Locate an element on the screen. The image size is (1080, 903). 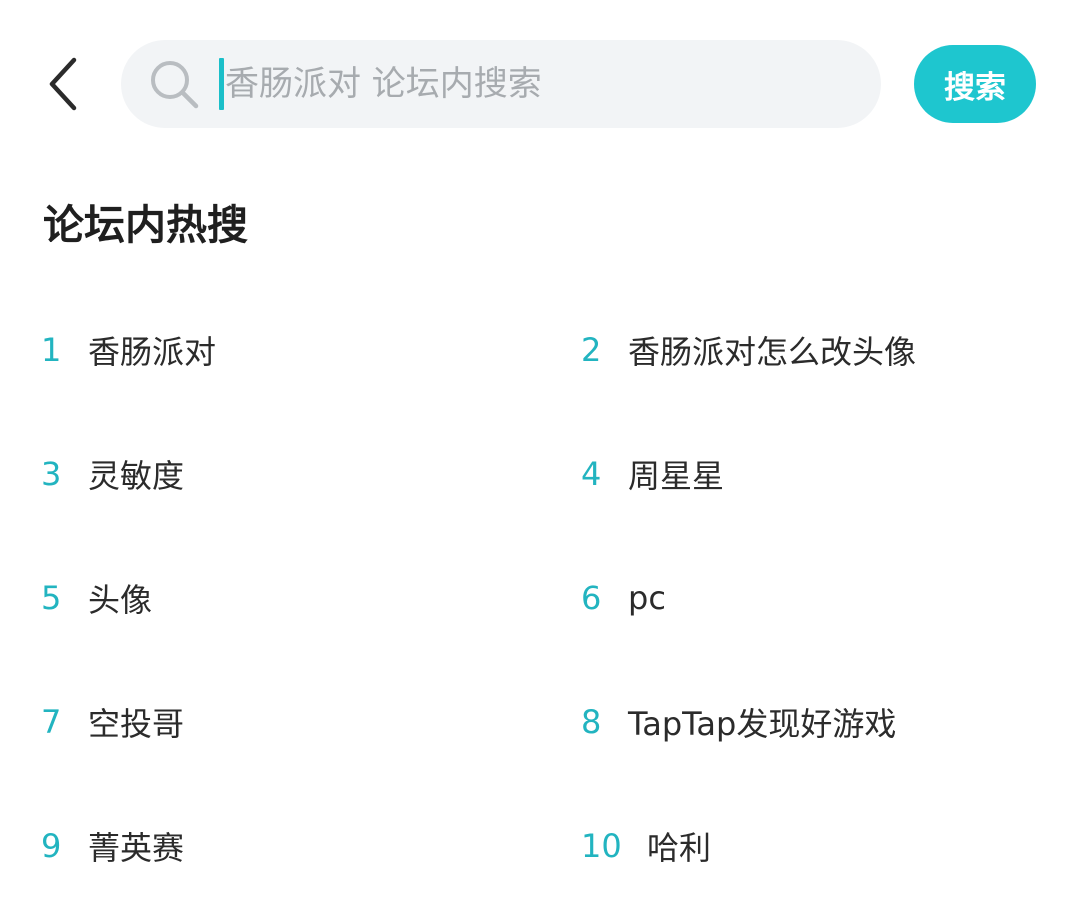
hot-search-item: 10 哈利 is located at coordinates (811, 846).